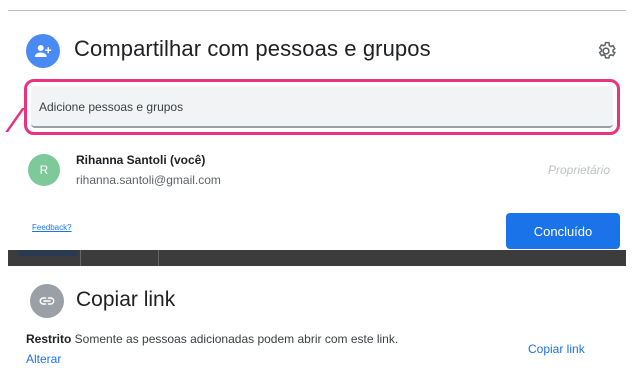  I want to click on person-name: Rihanna Santoli (você), so click(141, 160).